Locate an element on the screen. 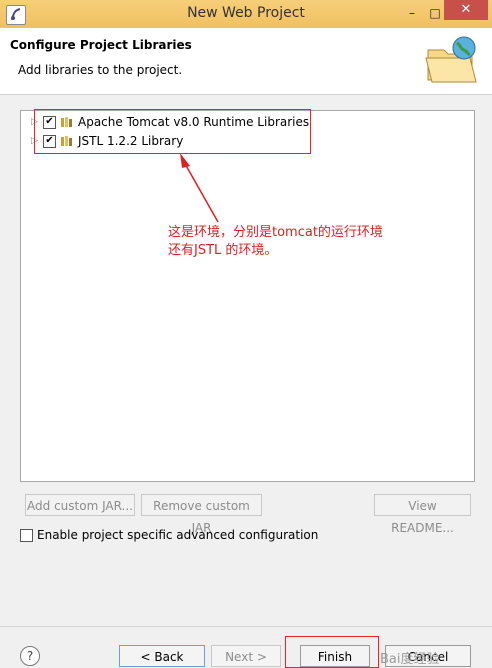 Image resolution: width=492 pixels, height=668 pixels. annotation-arrow is located at coordinates (199, 188).